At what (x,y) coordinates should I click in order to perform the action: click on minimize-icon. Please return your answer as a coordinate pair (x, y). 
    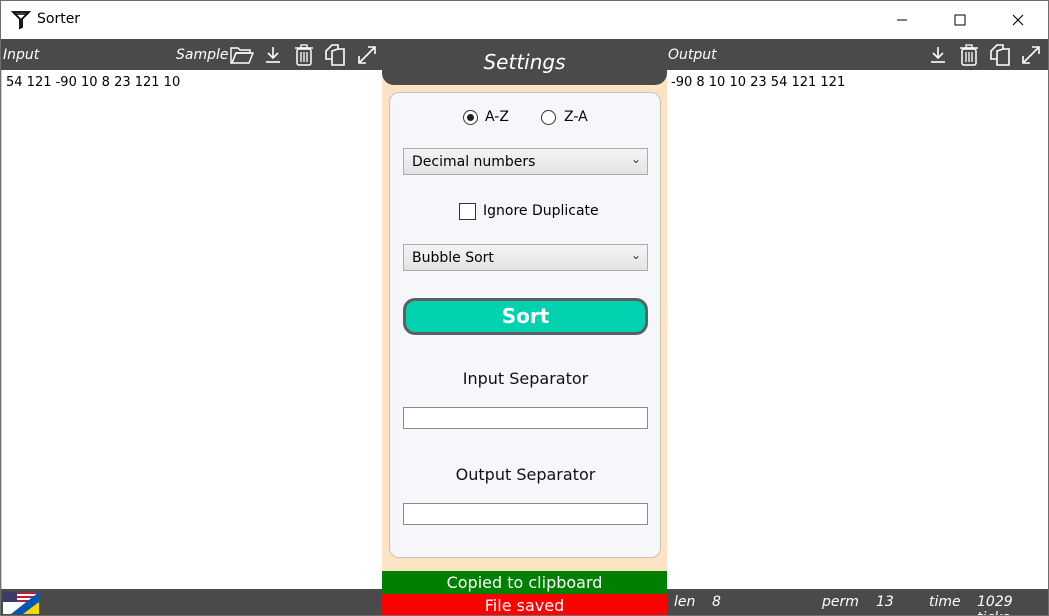
    Looking at the image, I should click on (902, 20).